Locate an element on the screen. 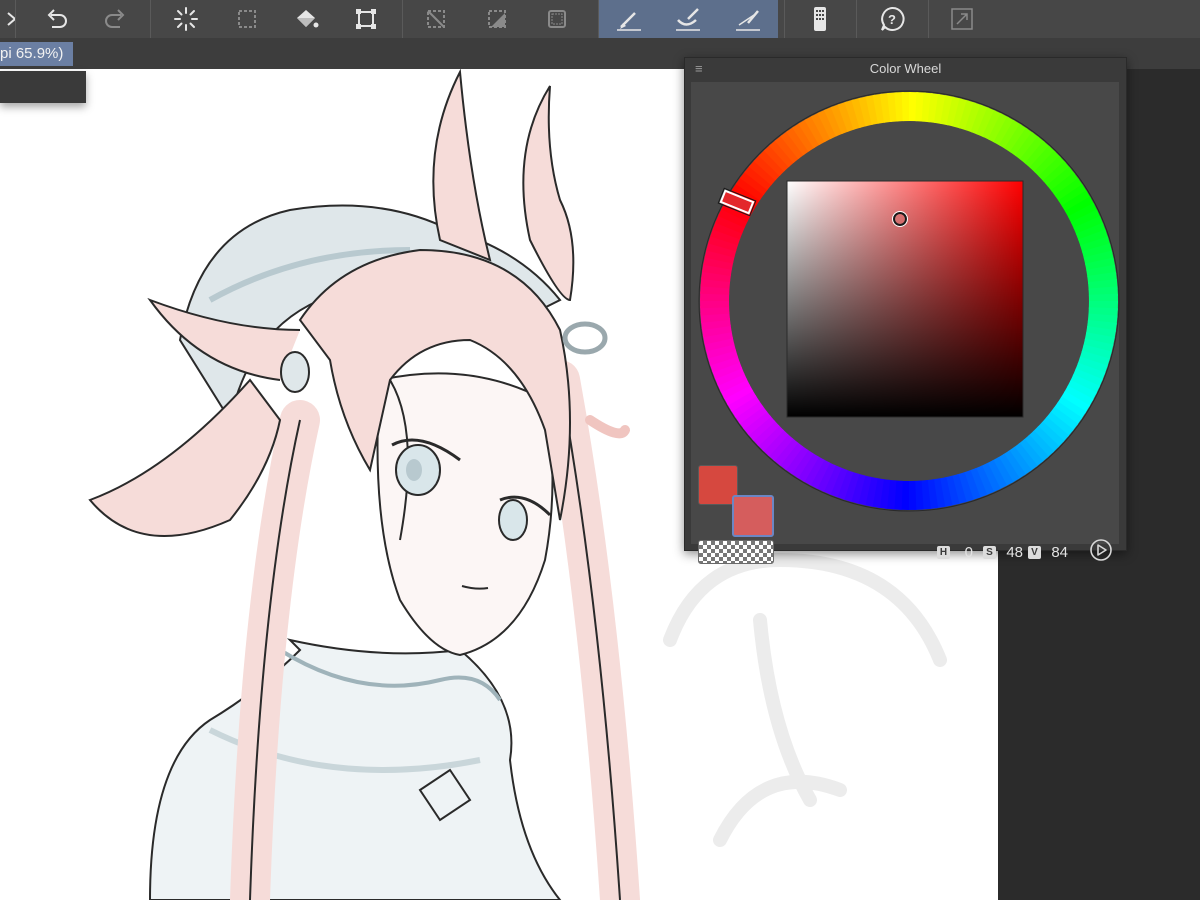 This screenshot has width=1200, height=900. transform-icon is located at coordinates (11, 19).